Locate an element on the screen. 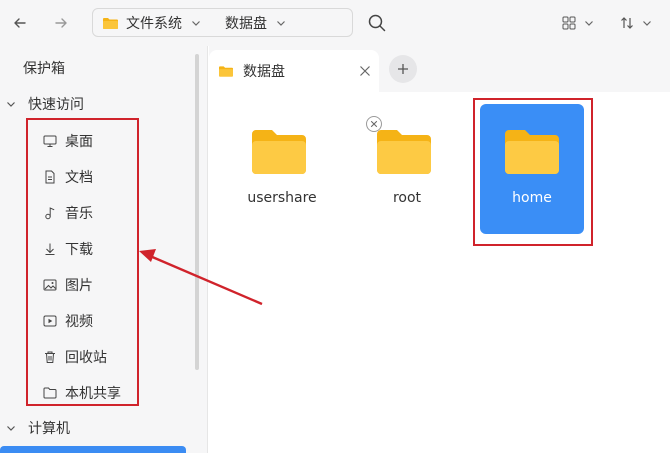 The image size is (670, 453). sidebar-group-quick-access: 快速访问 is located at coordinates (45, 104).